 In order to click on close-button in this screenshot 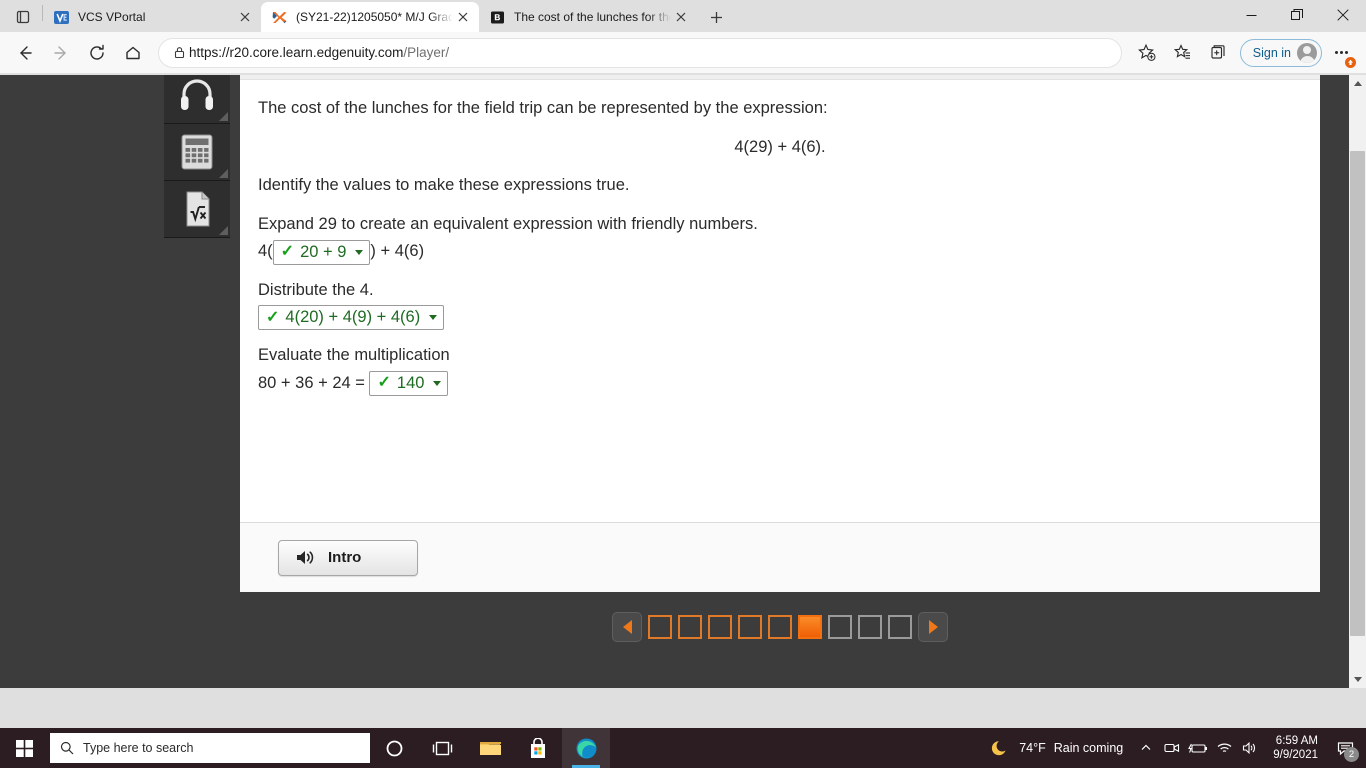, I will do `click(1343, 15)`.